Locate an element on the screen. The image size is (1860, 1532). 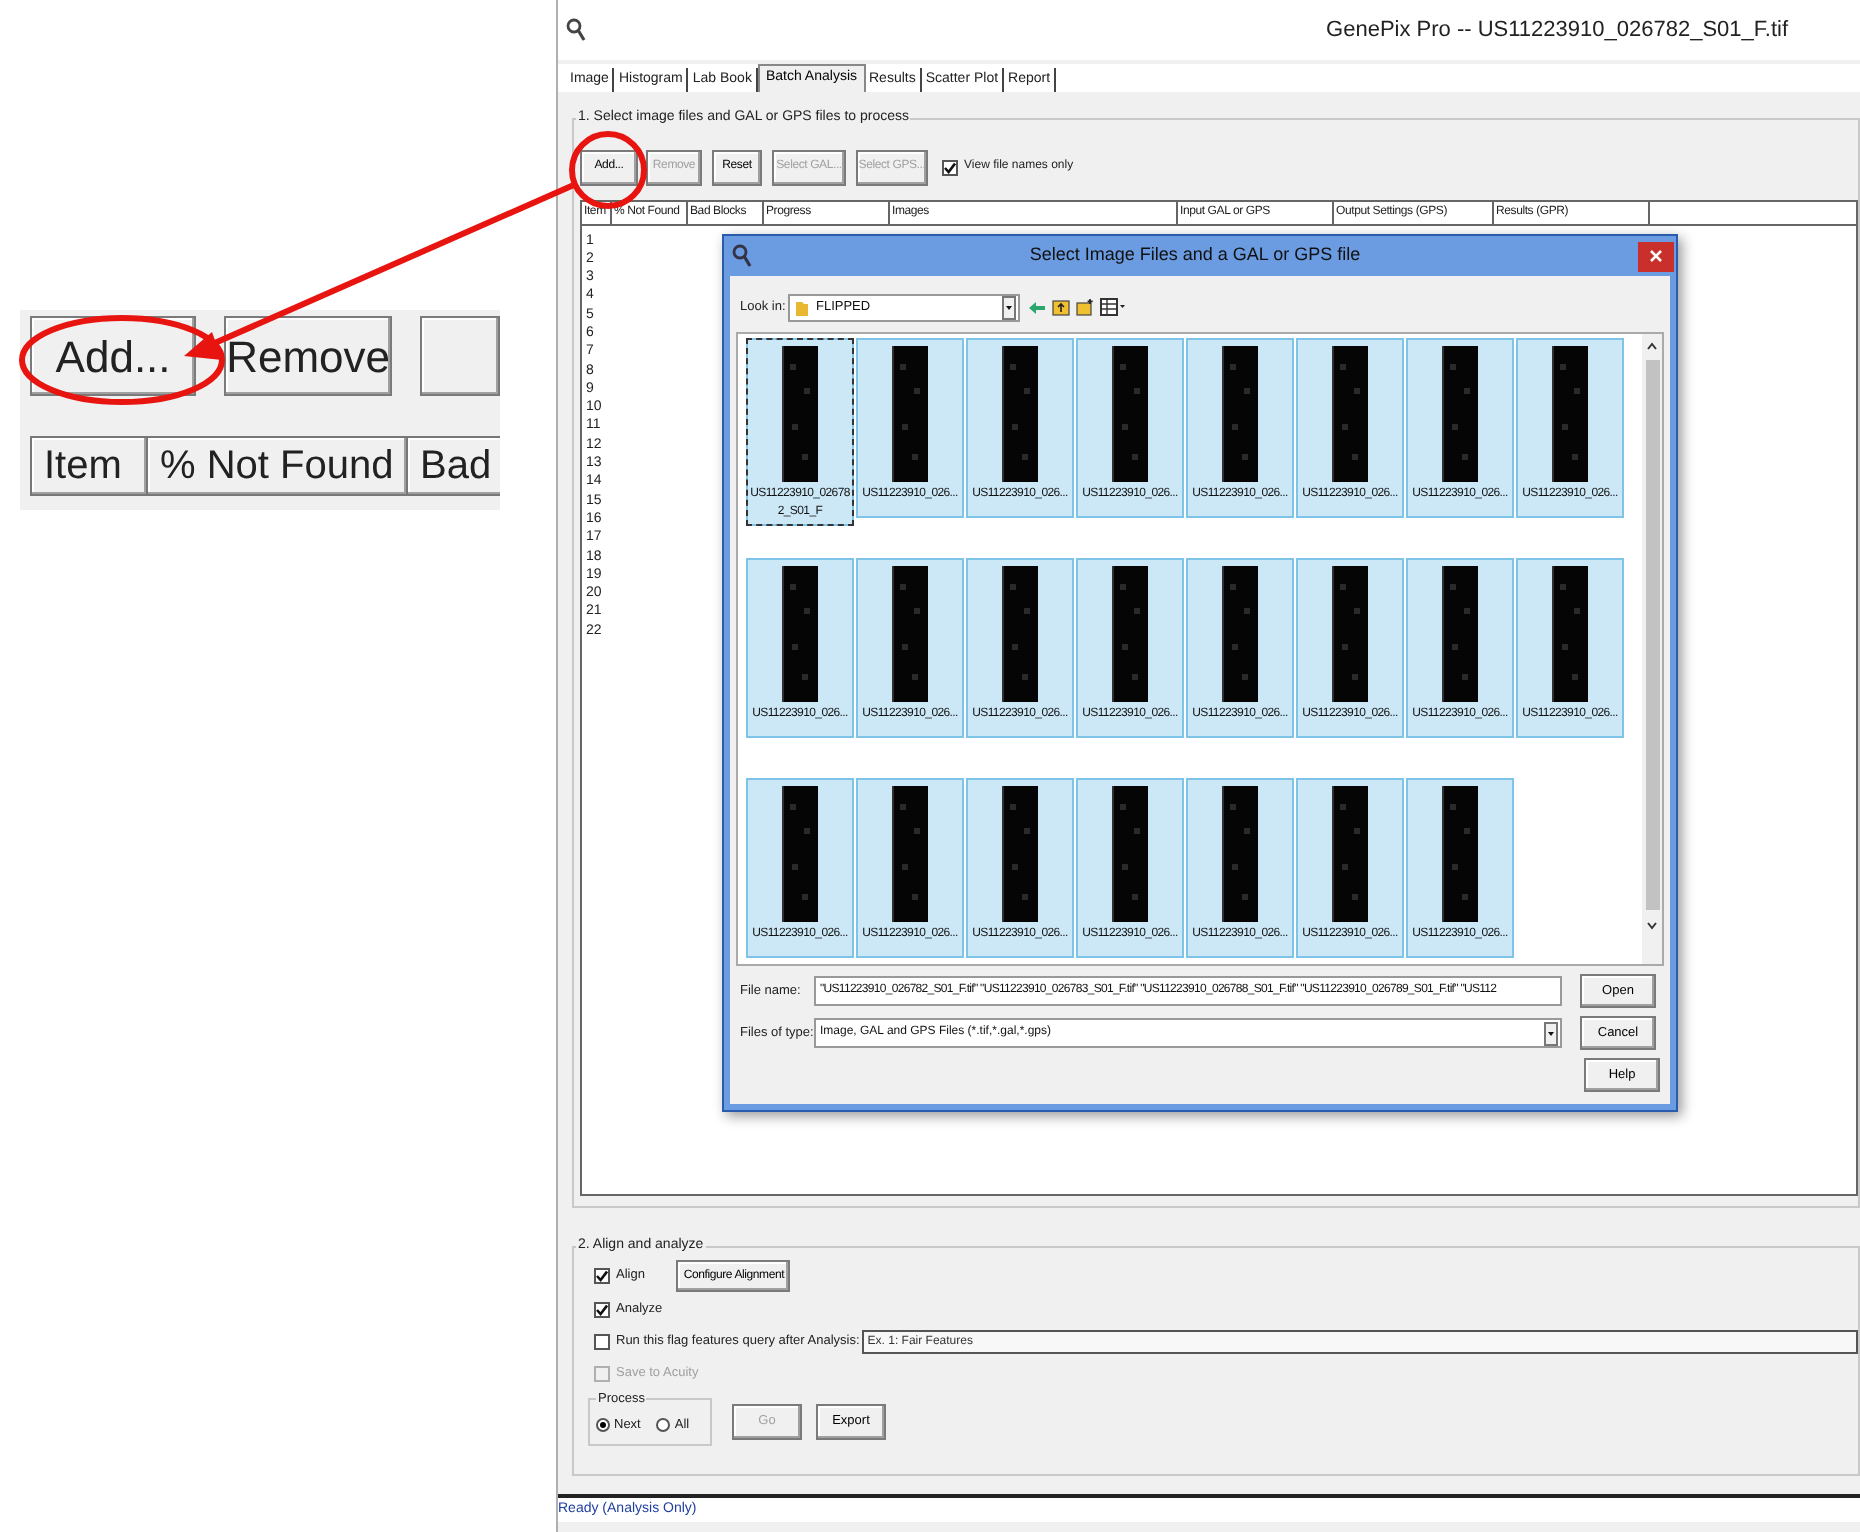
column-header: % Not Found is located at coordinates (278, 466).